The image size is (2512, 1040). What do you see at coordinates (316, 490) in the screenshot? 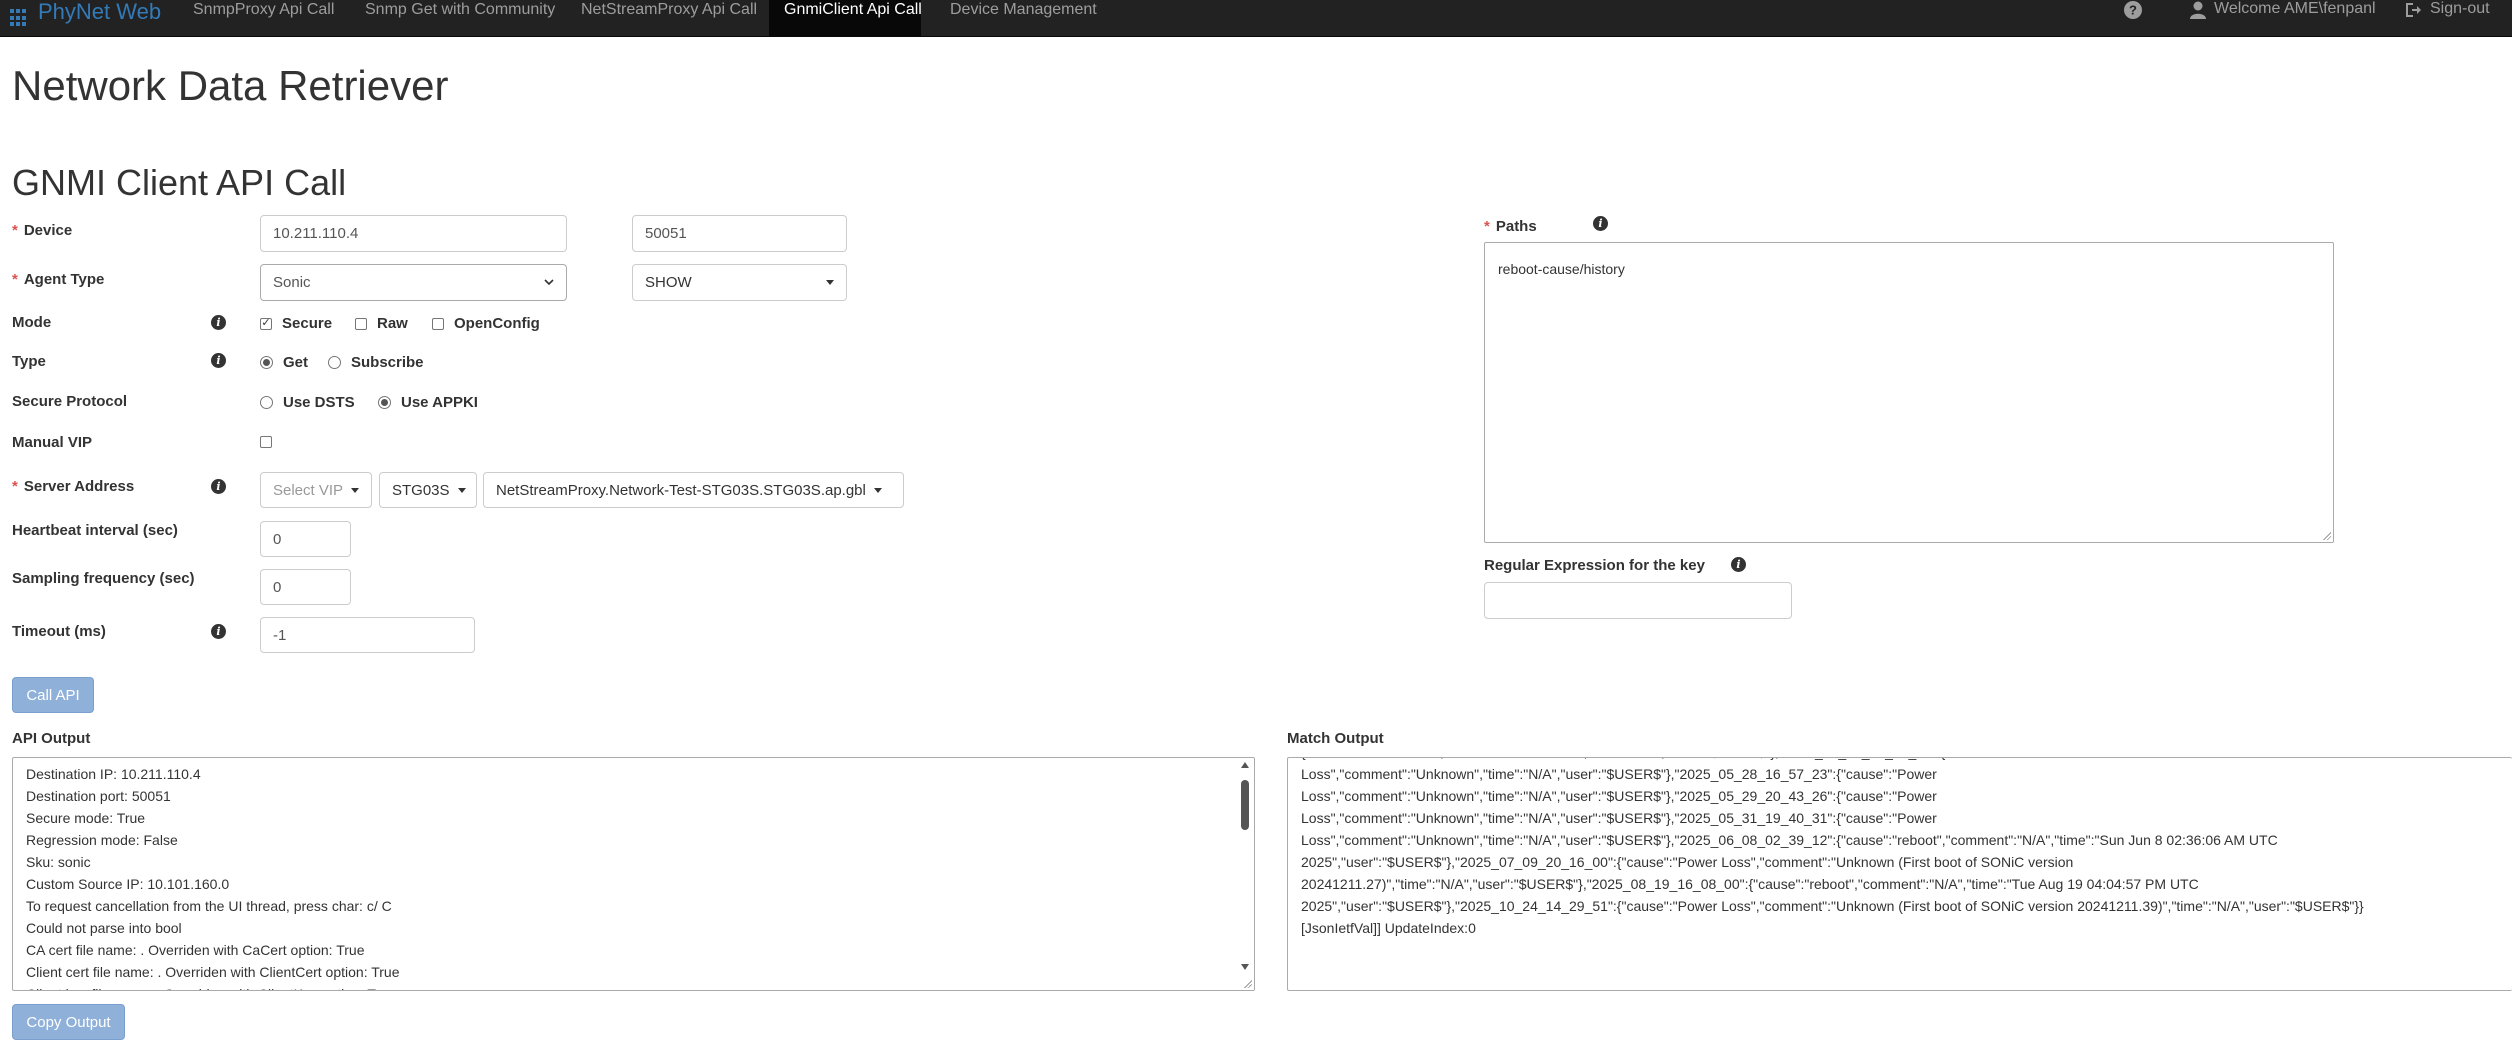
I see `select-vip-dropdown: Select VIP` at bounding box center [316, 490].